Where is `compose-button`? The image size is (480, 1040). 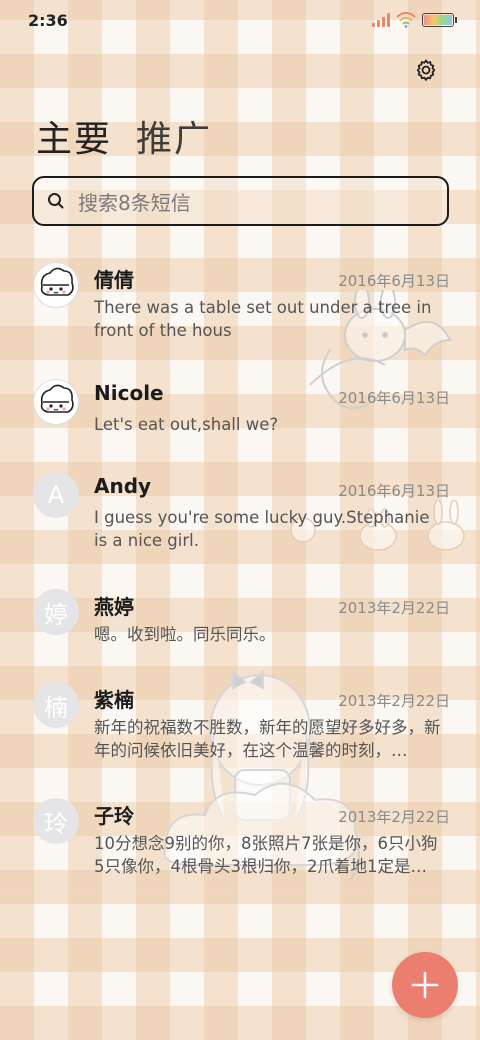
compose-button is located at coordinates (425, 985).